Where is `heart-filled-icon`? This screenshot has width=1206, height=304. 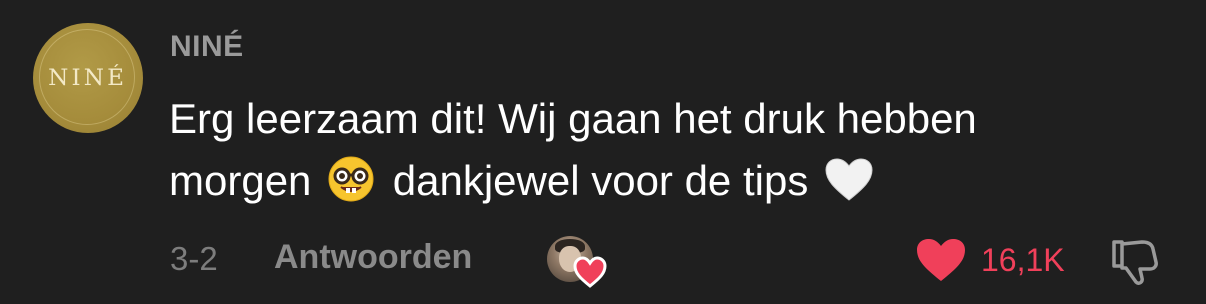 heart-filled-icon is located at coordinates (941, 260).